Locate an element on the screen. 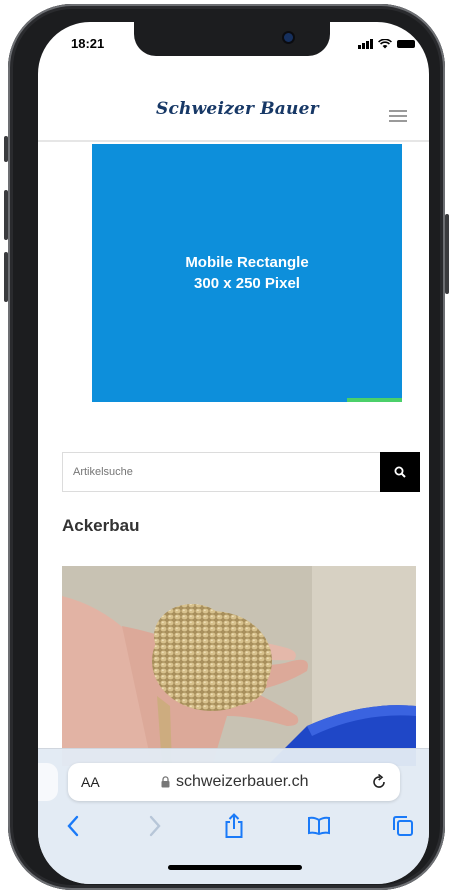 This screenshot has height=896, width=451. article-search is located at coordinates (241, 472).